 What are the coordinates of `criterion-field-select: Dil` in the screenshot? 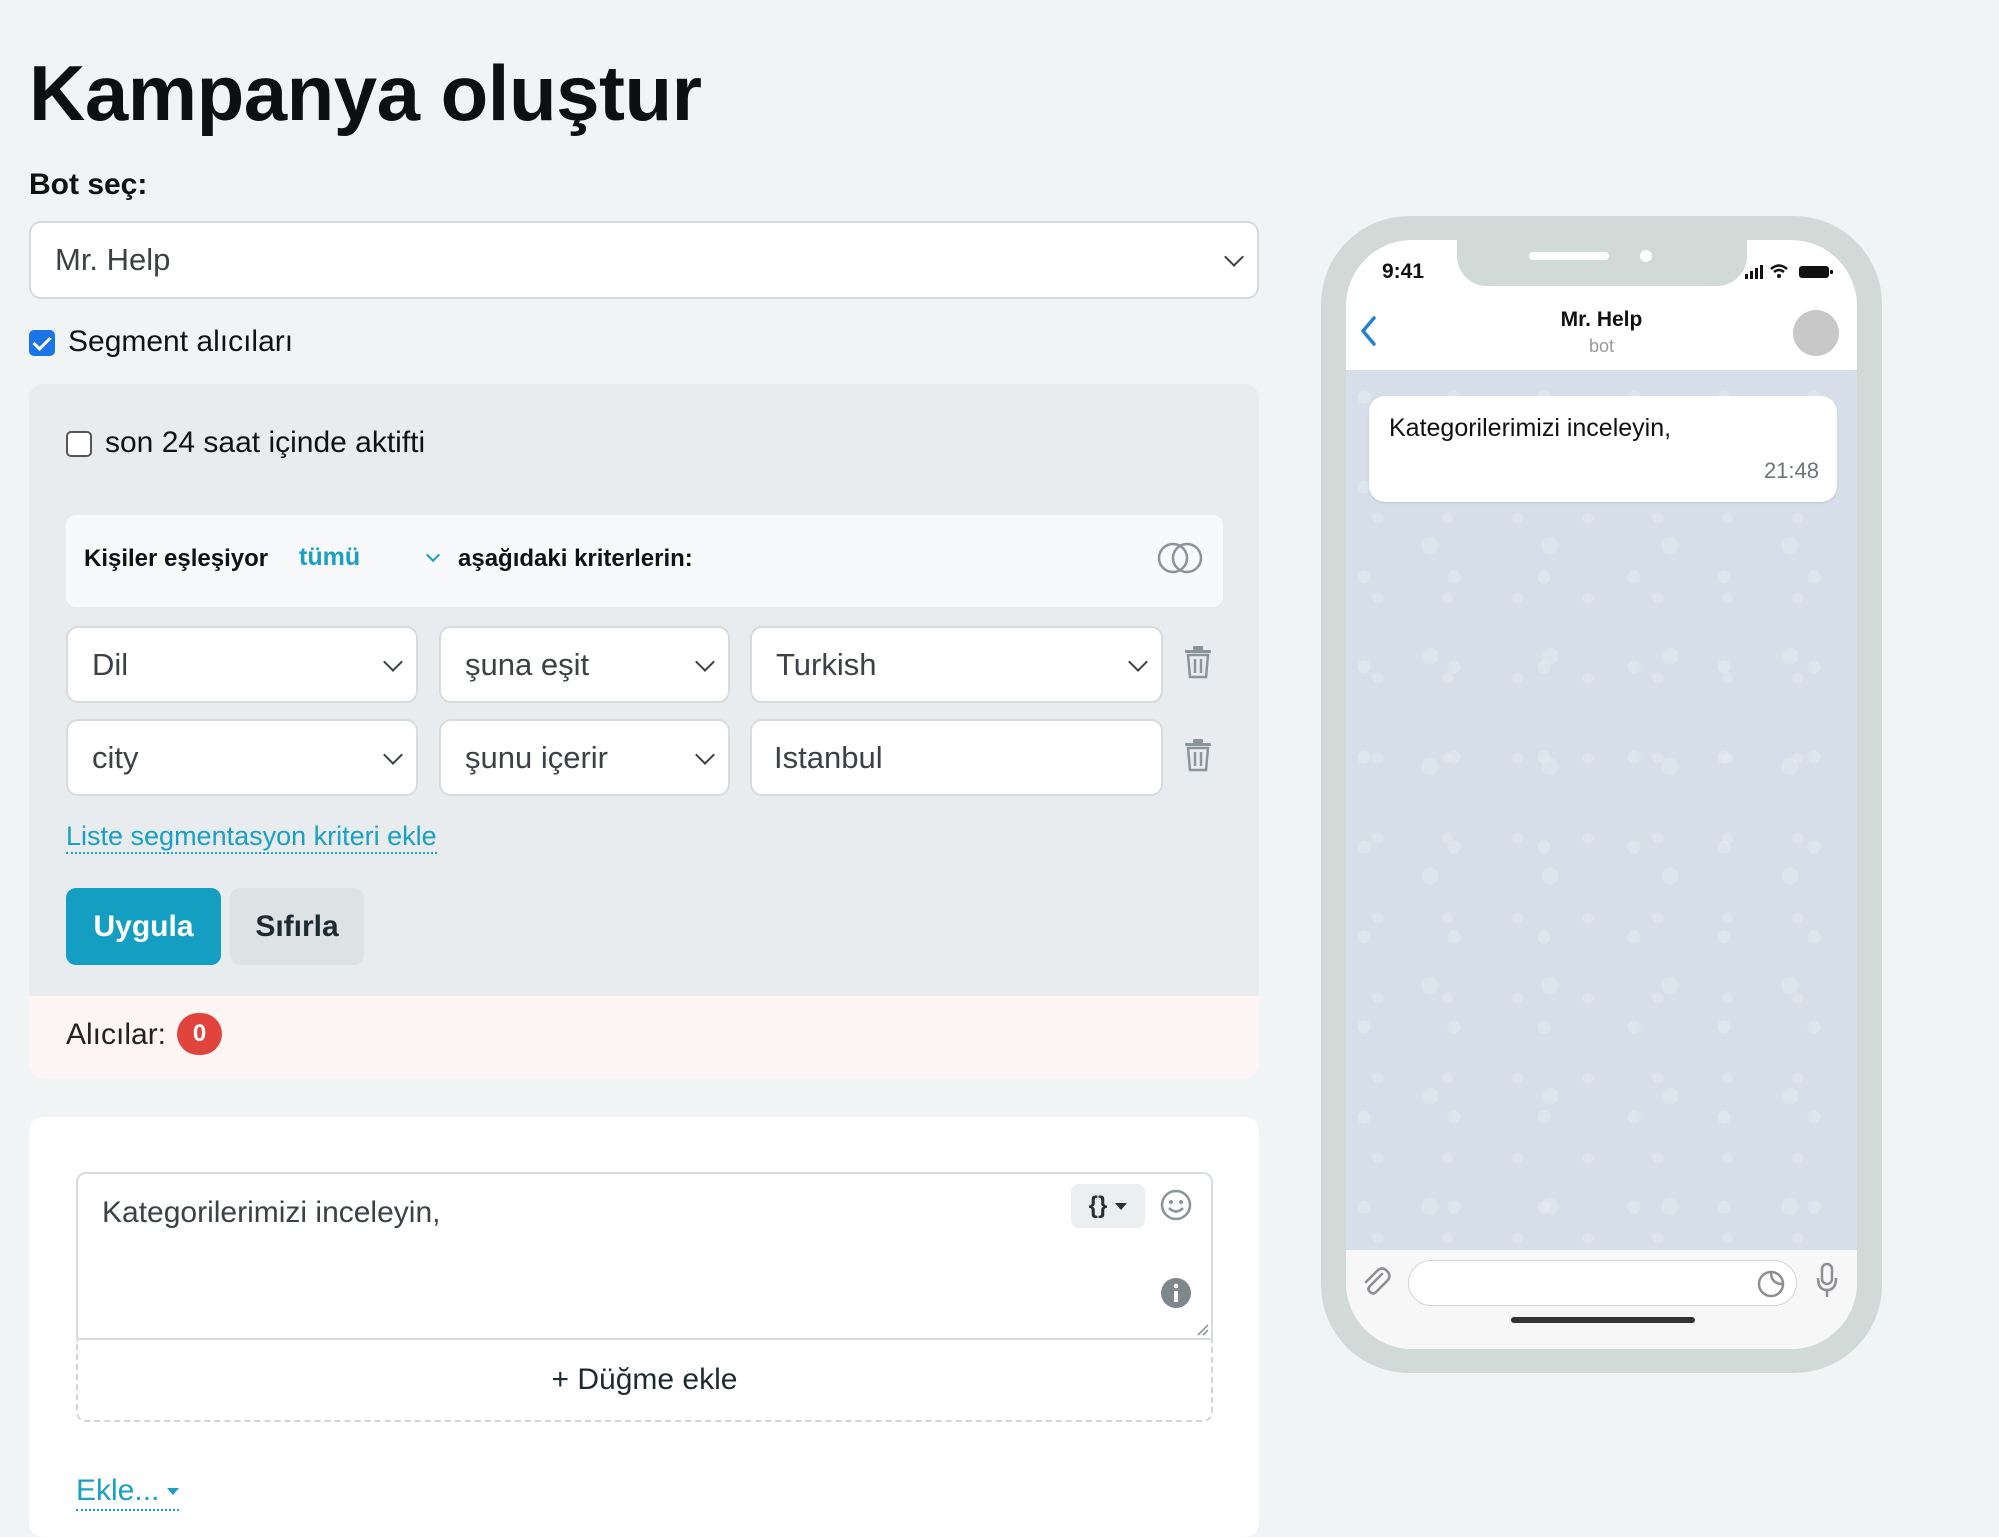 It's located at (242, 664).